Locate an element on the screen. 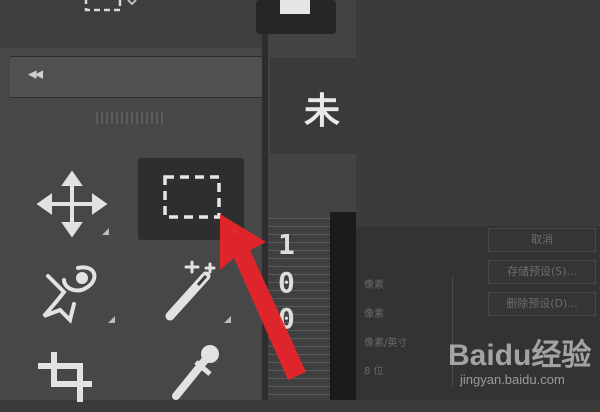 This screenshot has height=412, width=600. crop-tool is located at coordinates (74, 376).